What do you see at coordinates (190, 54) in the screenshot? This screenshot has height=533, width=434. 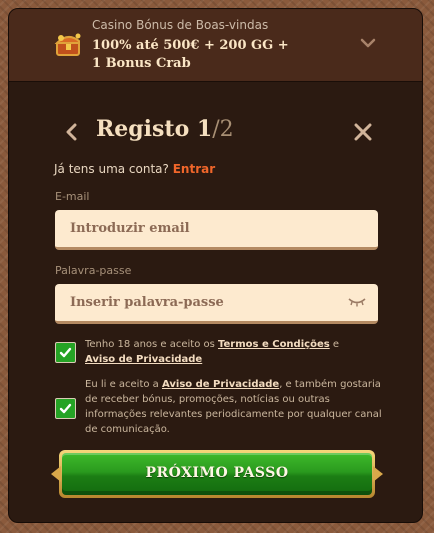 I see `banner-title: 100% até 500€ + 200 GG + 1 Bonus Crab` at bounding box center [190, 54].